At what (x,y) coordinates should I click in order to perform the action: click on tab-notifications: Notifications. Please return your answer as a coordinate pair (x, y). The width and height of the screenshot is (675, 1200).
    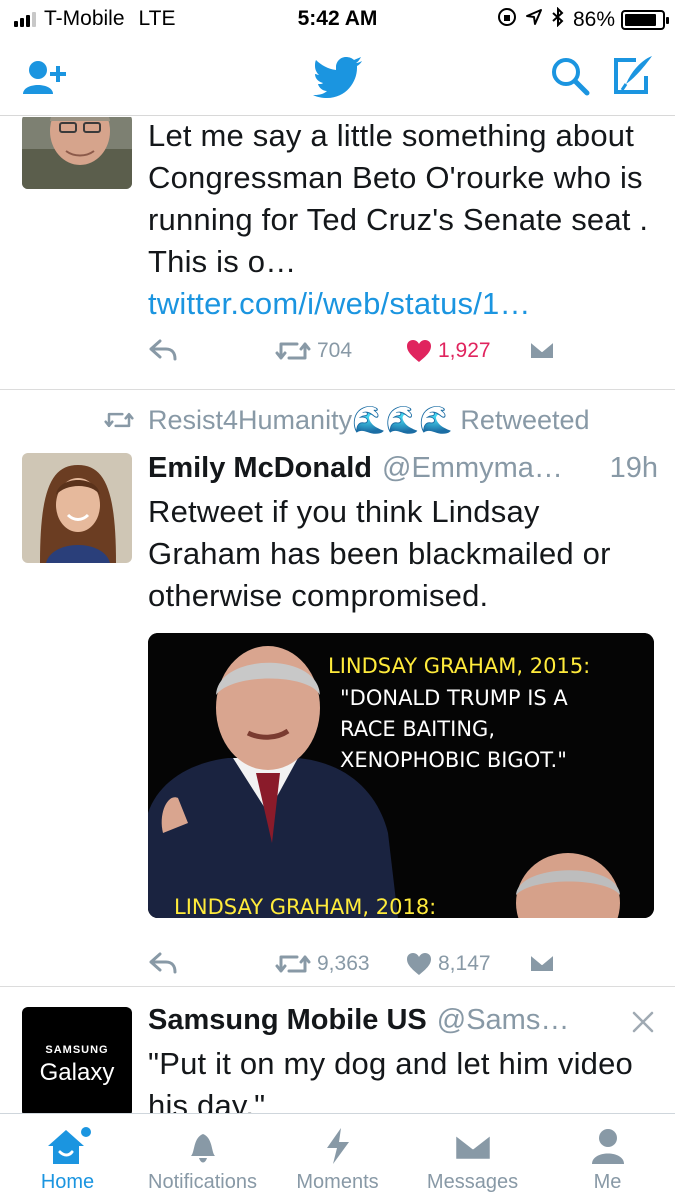
    Looking at the image, I should click on (202, 1157).